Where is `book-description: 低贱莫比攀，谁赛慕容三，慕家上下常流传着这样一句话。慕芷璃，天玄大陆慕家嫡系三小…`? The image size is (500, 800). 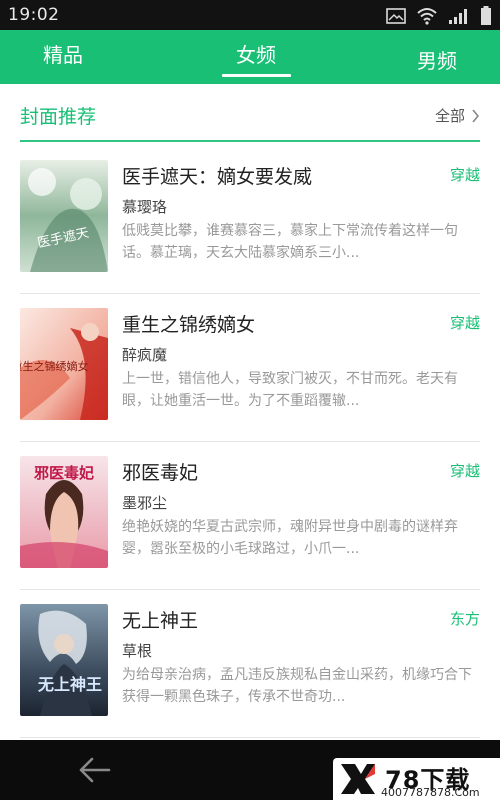
book-description: 低贱莫比攀，谁赛慕容三，慕家上下常流传着这样一句话。慕芷璃，天玄大陆慕家嫡系三小… is located at coordinates (290, 242).